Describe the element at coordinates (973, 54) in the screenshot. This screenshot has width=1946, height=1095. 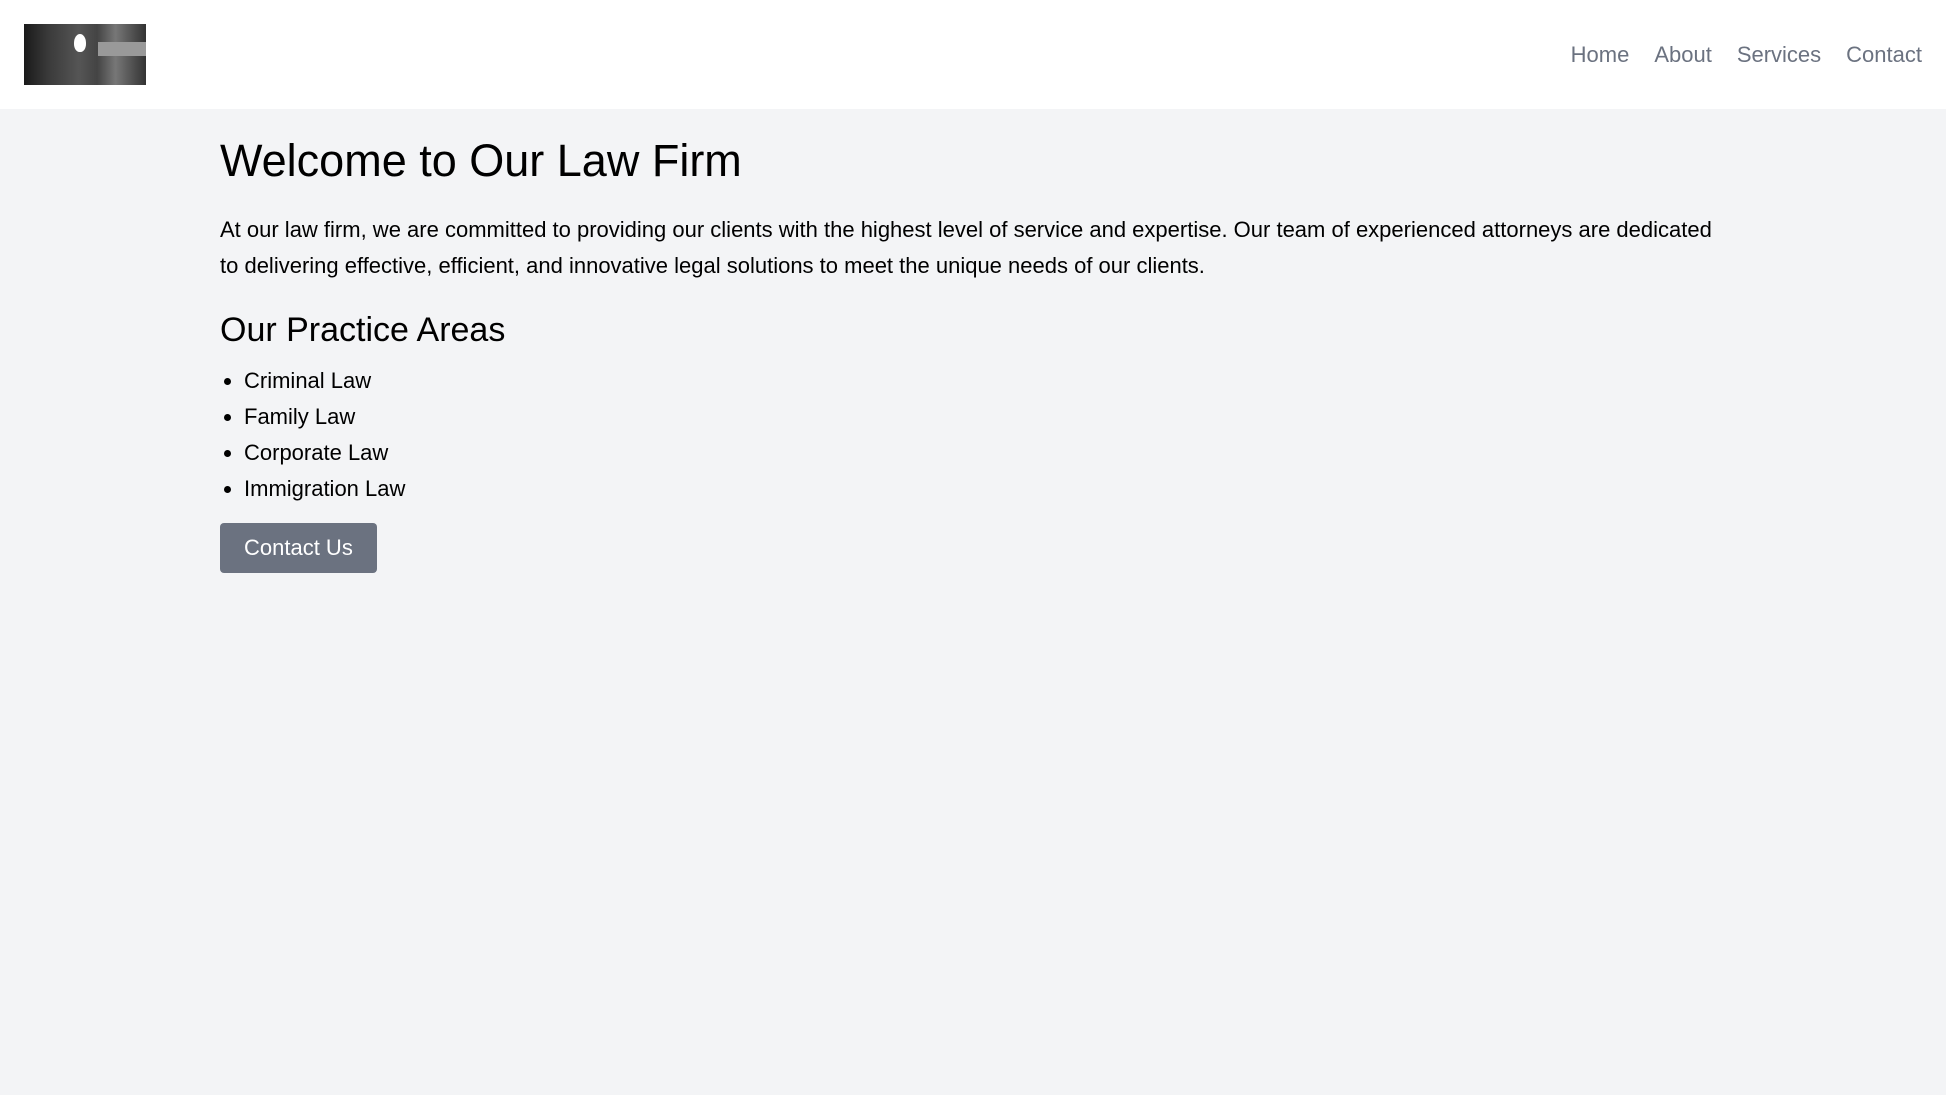
I see `site-header: Home About Services Contact` at that location.